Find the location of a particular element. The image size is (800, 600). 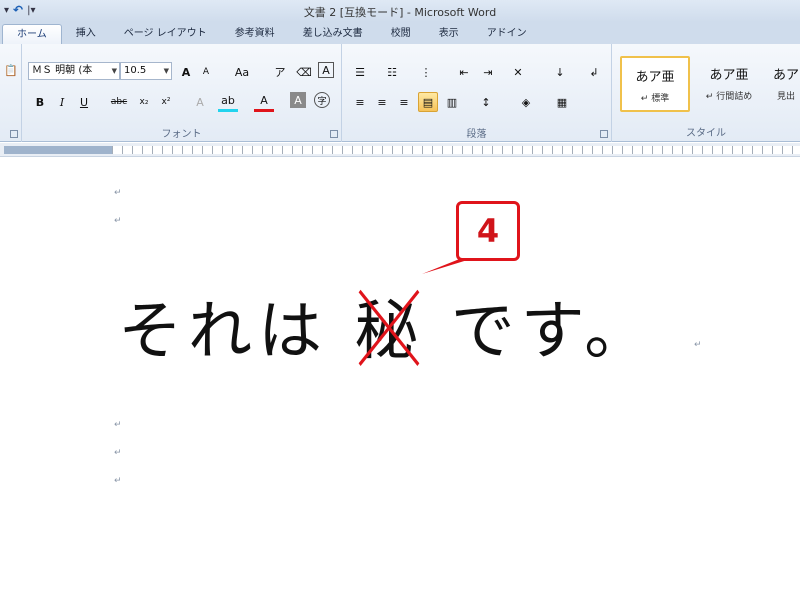

underline-button: U is located at coordinates (84, 102).